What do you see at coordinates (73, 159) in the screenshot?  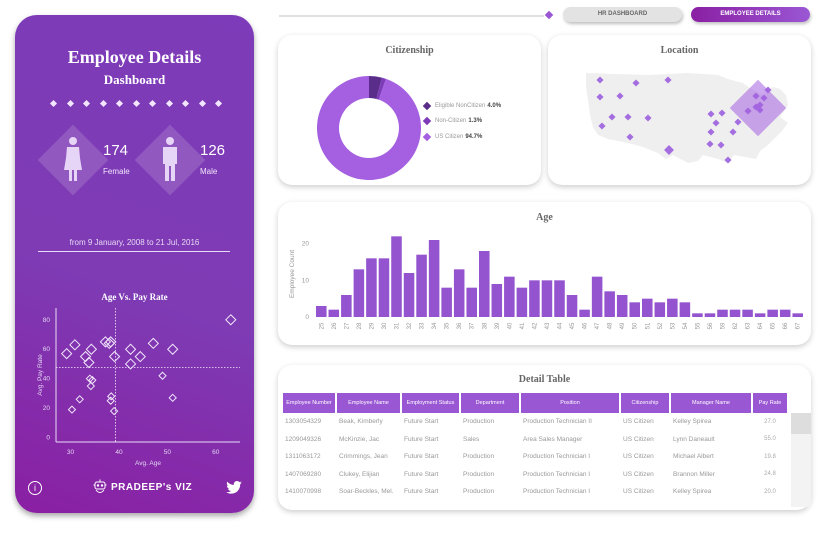 I see `female-icon` at bounding box center [73, 159].